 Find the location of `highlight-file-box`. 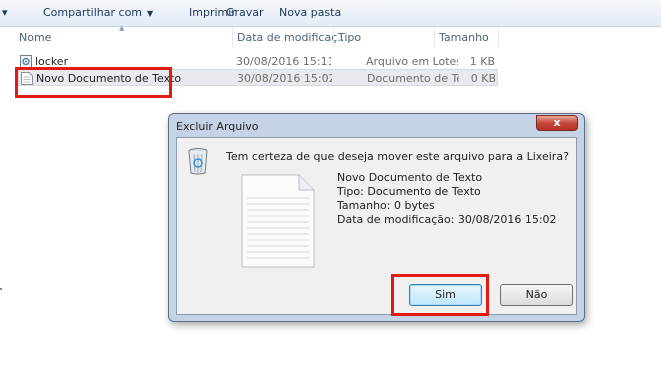

highlight-file-box is located at coordinates (93, 82).